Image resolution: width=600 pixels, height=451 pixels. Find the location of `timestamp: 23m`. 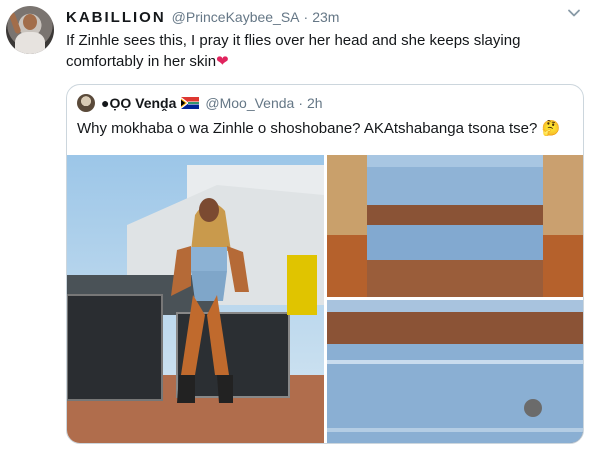

timestamp: 23m is located at coordinates (325, 17).